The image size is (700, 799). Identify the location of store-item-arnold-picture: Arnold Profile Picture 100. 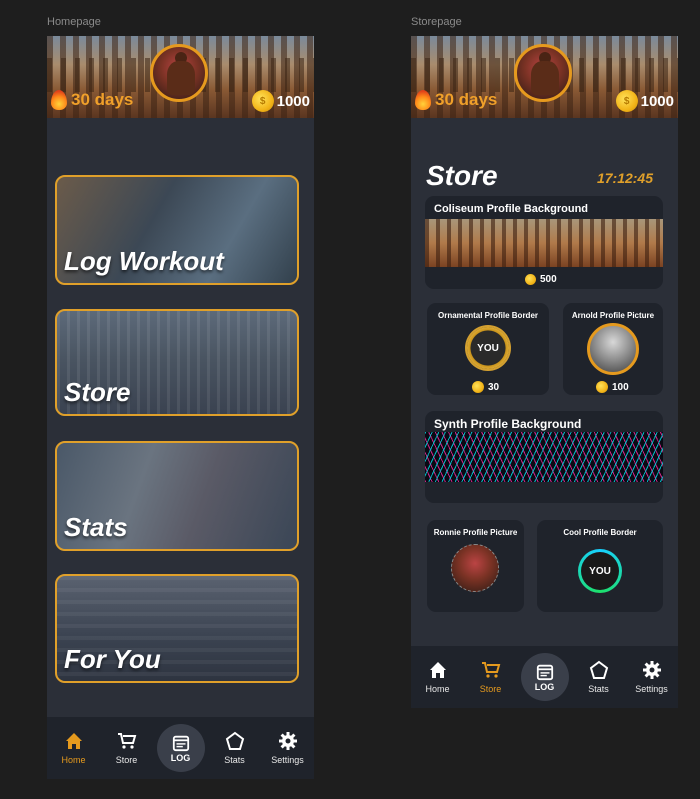
(613, 349).